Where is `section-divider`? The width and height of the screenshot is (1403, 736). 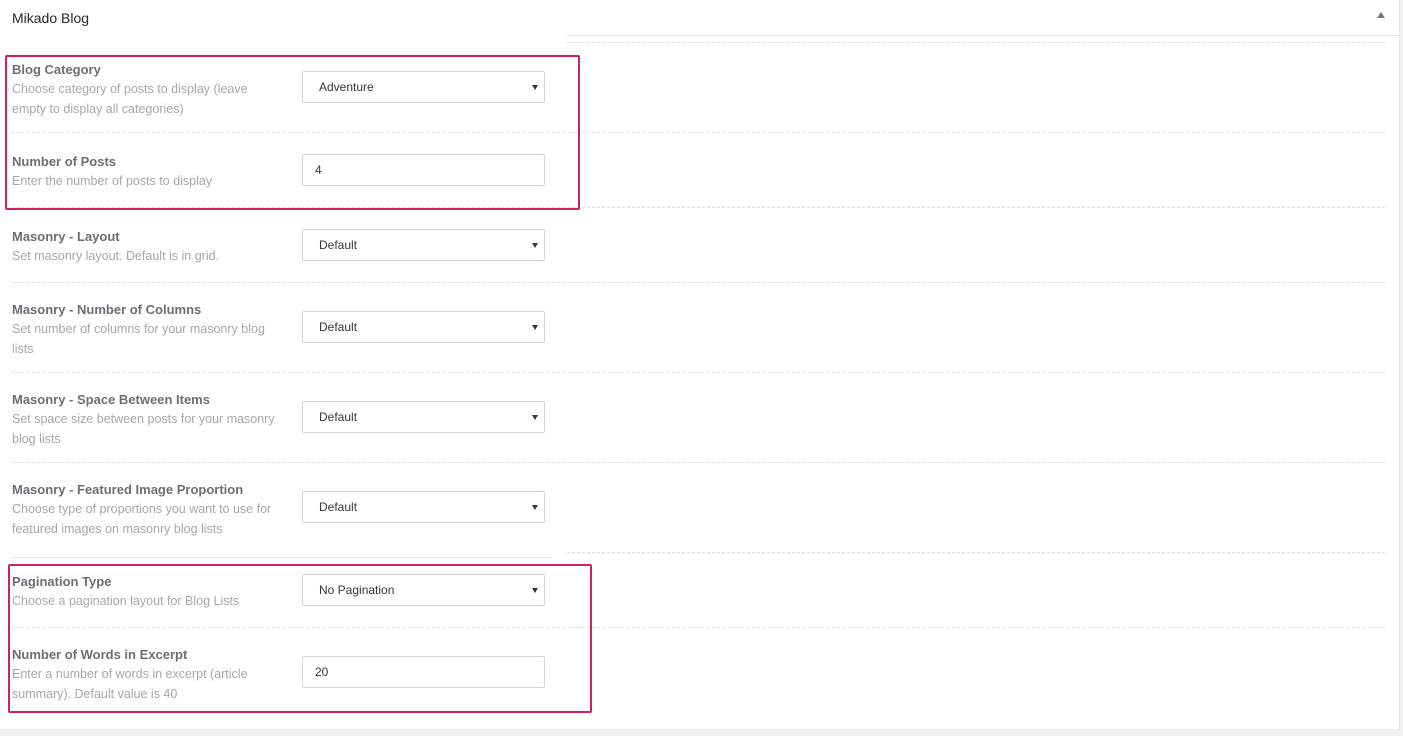 section-divider is located at coordinates (282, 557).